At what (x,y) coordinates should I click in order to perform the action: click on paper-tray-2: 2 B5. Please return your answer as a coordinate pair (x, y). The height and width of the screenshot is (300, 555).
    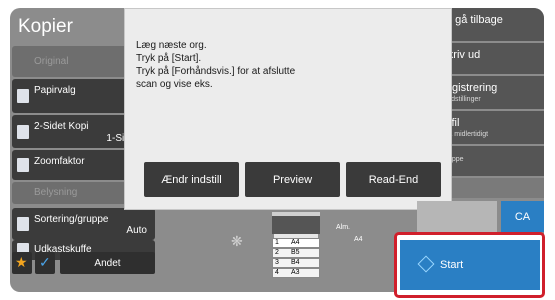
    Looking at the image, I should click on (296, 253).